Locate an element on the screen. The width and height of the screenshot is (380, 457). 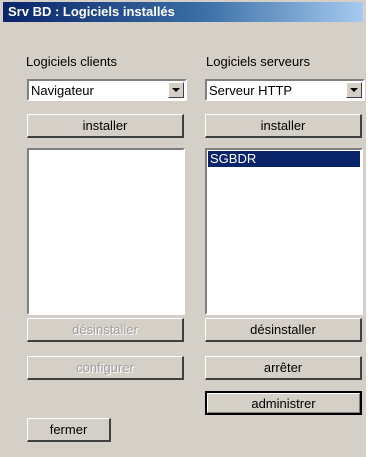
clients-select-value: Navigateur is located at coordinates (62, 90).